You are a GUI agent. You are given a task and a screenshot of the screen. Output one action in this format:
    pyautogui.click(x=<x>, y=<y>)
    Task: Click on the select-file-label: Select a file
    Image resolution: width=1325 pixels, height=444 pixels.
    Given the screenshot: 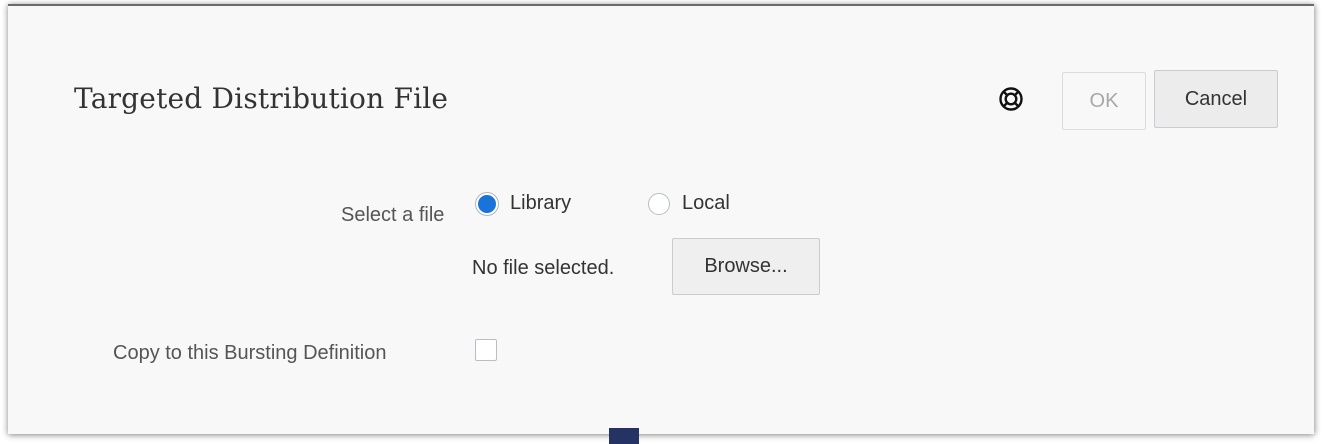 What is the action you would take?
    pyautogui.click(x=393, y=215)
    